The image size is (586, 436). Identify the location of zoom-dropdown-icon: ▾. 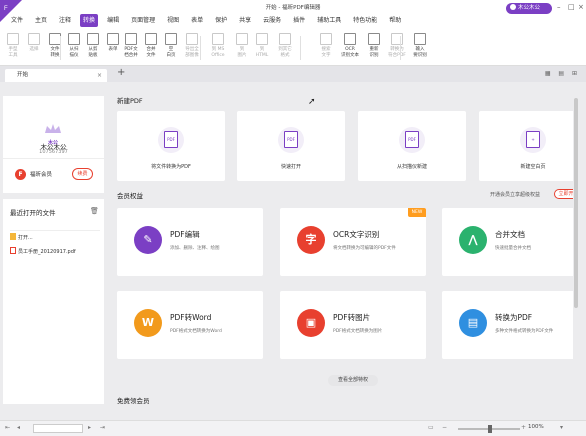
(561, 427).